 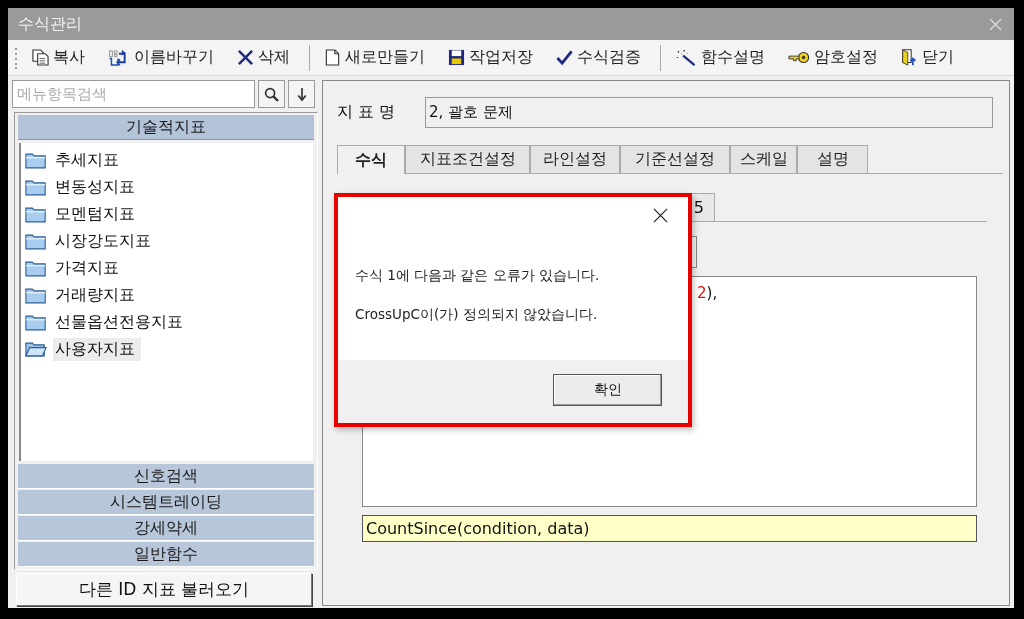 What do you see at coordinates (478, 276) in the screenshot?
I see `error-message: 수식 1에 다음과 같은 오류가 있습니다.` at bounding box center [478, 276].